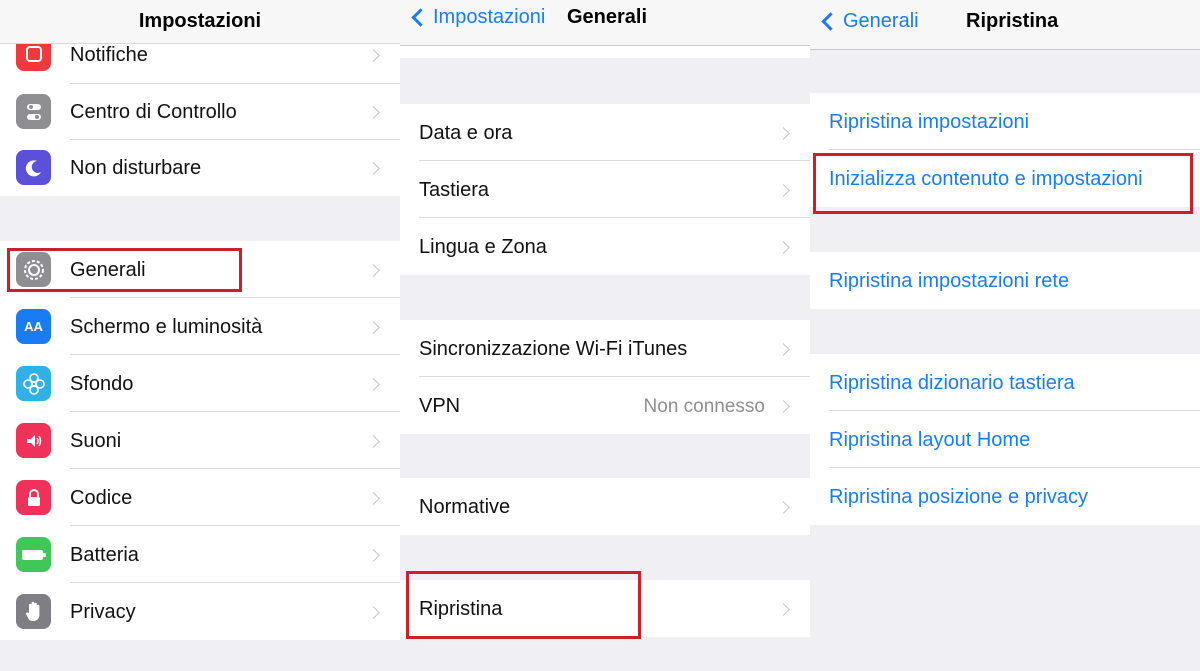  What do you see at coordinates (930, 440) in the screenshot?
I see `reset-item-label: Ripristina layout Home` at bounding box center [930, 440].